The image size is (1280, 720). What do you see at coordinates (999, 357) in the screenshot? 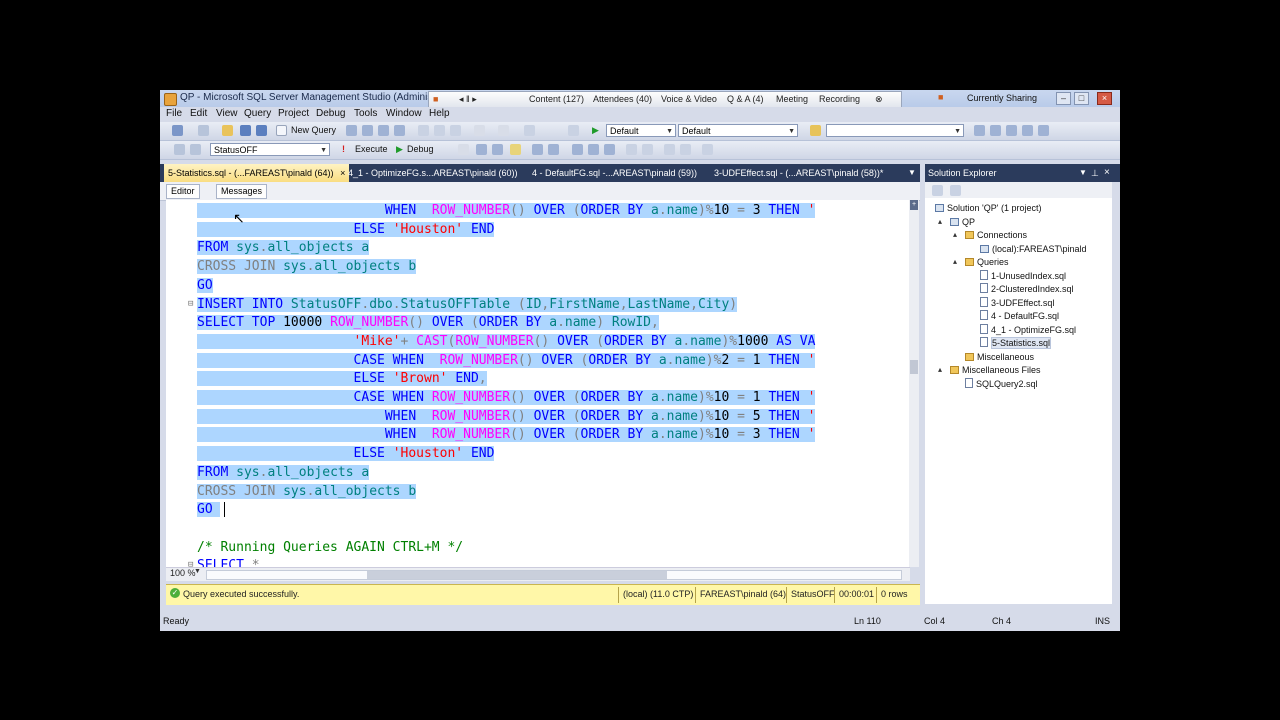
I see `tree-item: Miscellaneous` at bounding box center [999, 357].